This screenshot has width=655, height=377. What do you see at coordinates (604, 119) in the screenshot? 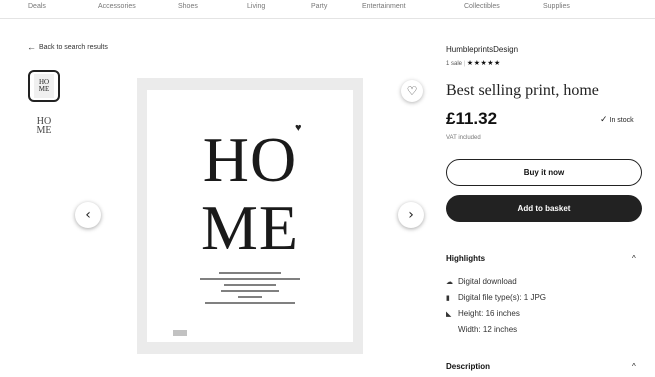
I see `check-icon: ✓` at bounding box center [604, 119].